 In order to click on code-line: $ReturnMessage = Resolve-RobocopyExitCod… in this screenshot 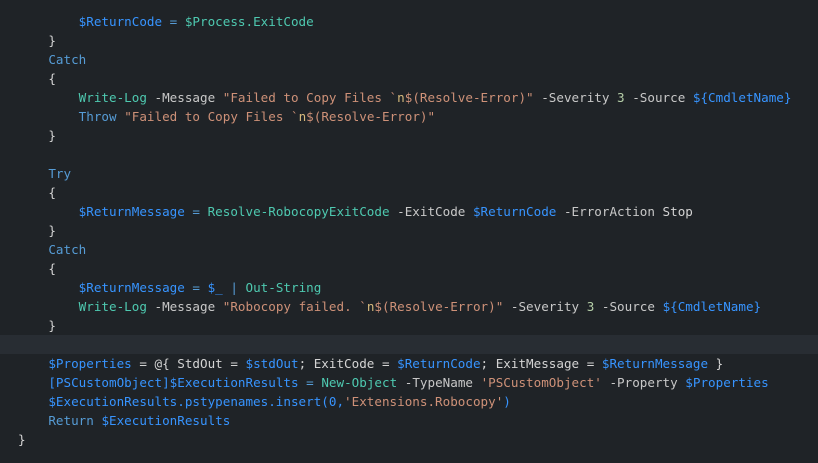, I will do `click(409, 211)`.